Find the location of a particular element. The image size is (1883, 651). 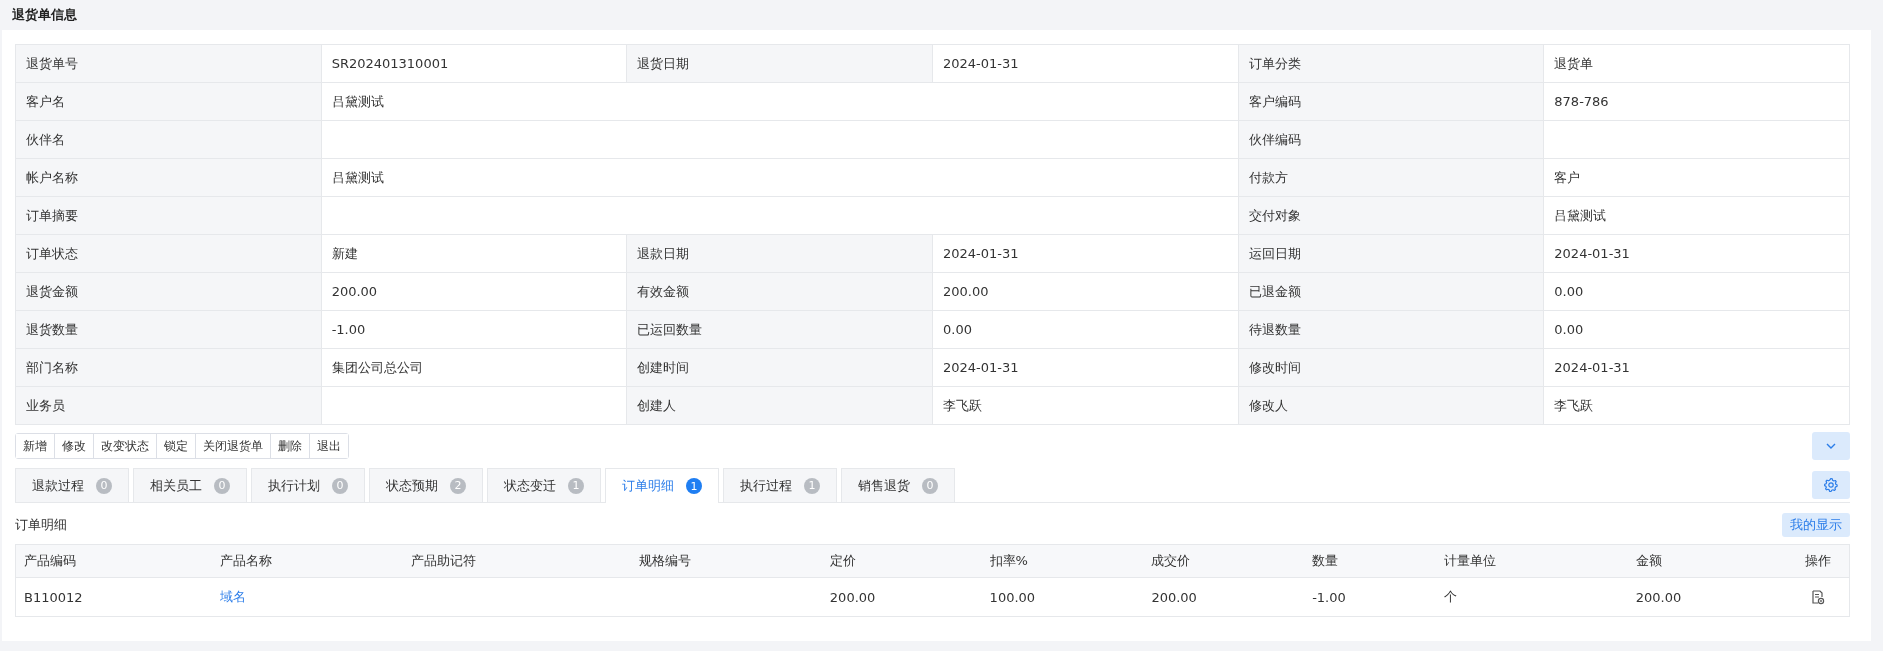

field-label: 运回日期 is located at coordinates (1391, 254).